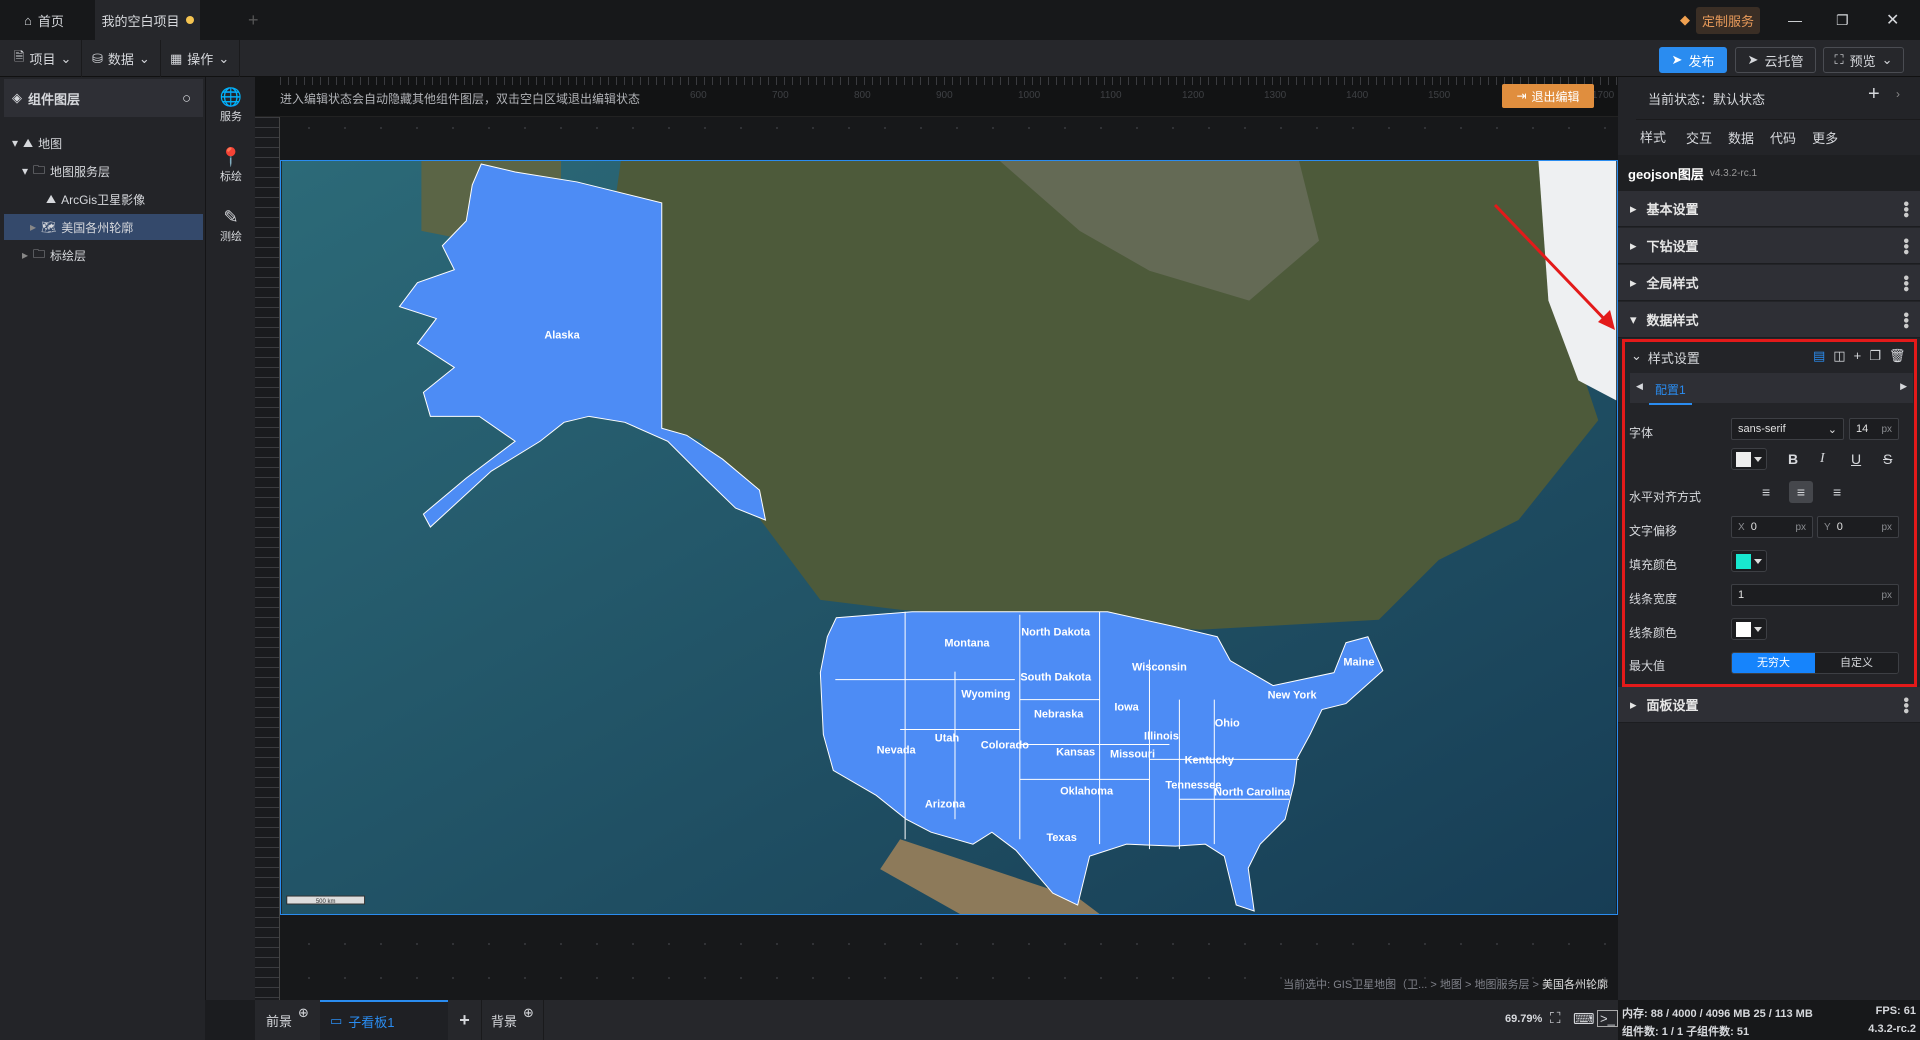 The width and height of the screenshot is (1920, 1040). Describe the element at coordinates (1665, 357) in the screenshot. I see `style-settings-header: ⌄ 样式设置` at that location.